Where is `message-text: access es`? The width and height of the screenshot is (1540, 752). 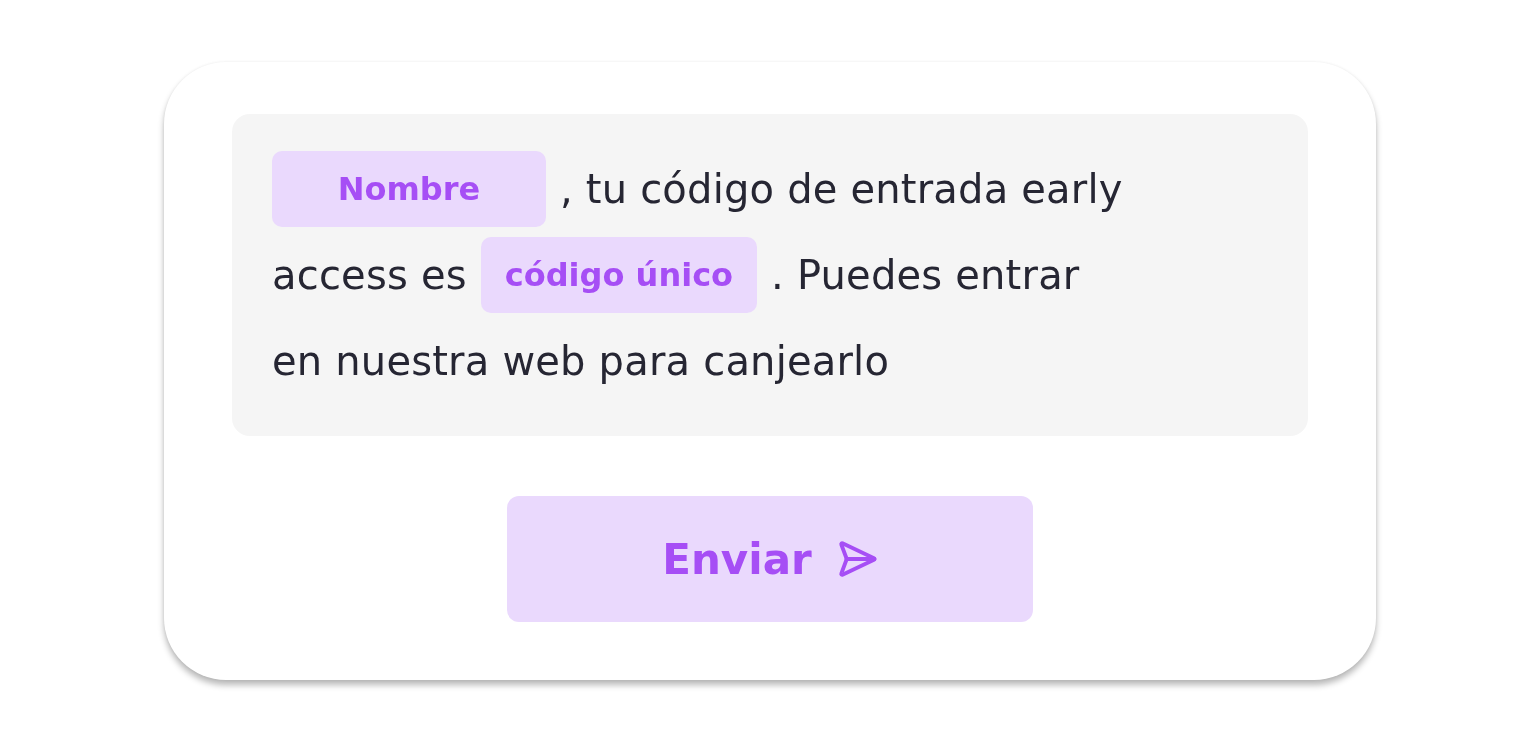 message-text: access es is located at coordinates (369, 275).